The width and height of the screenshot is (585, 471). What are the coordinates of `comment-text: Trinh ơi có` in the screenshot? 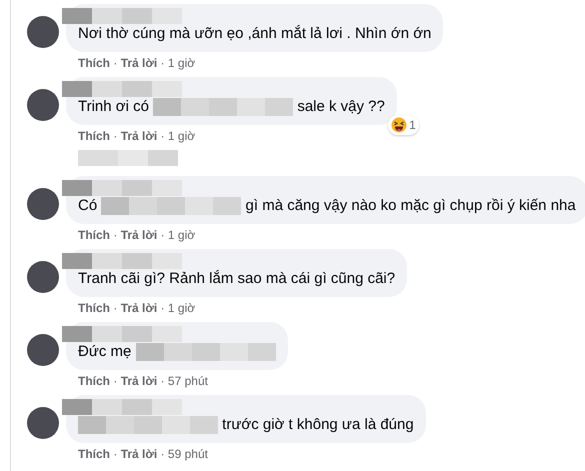 It's located at (113, 106).